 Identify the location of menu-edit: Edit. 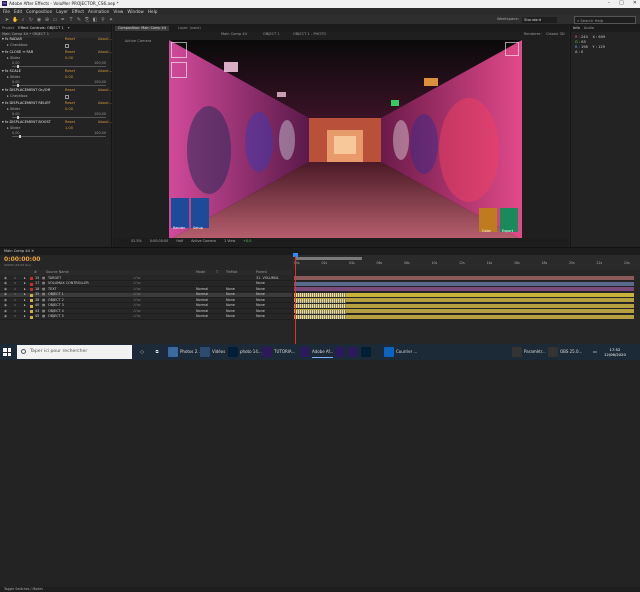
(20, 11).